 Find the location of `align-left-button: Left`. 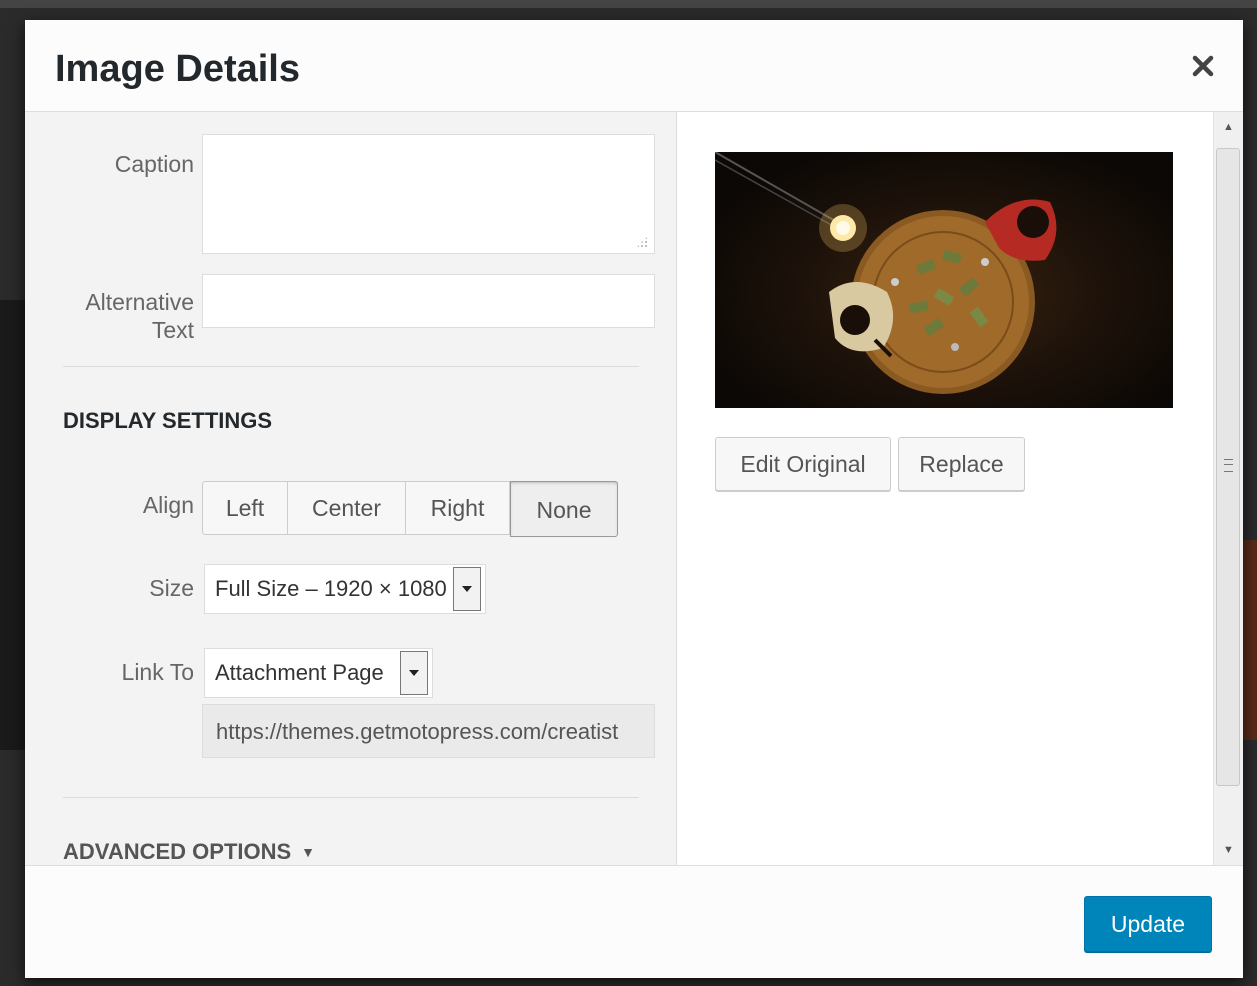

align-left-button: Left is located at coordinates (245, 508).